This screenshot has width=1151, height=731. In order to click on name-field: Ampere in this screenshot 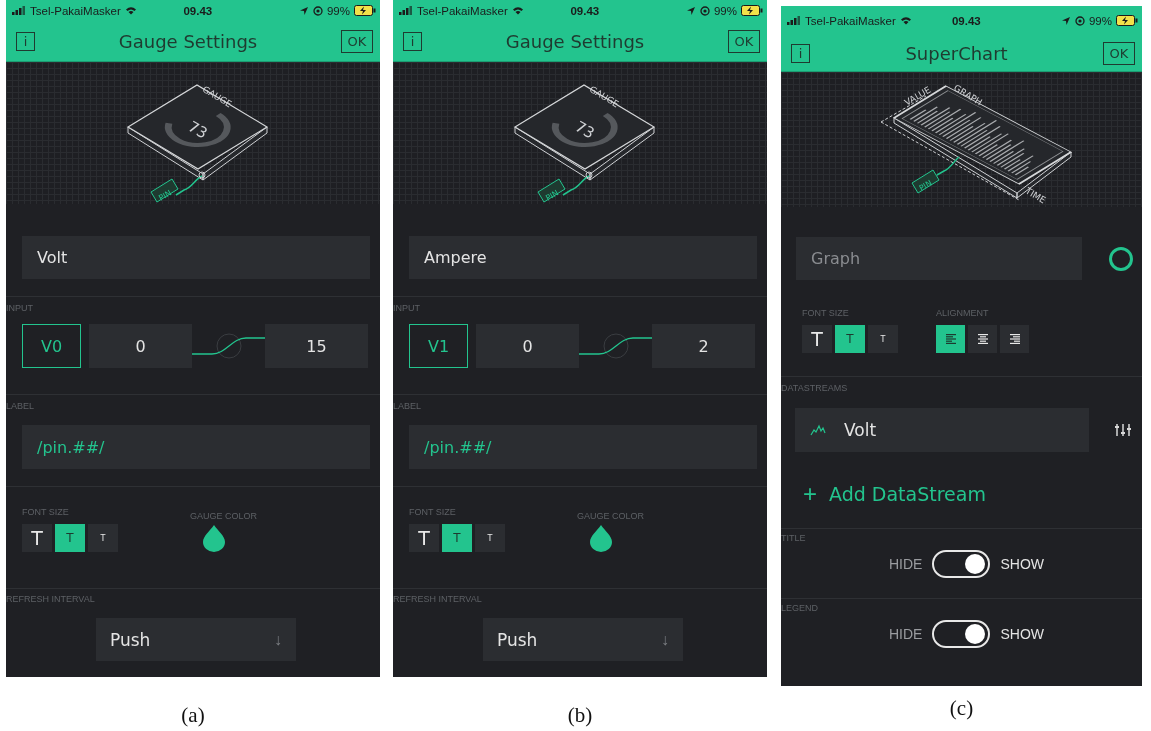, I will do `click(583, 257)`.